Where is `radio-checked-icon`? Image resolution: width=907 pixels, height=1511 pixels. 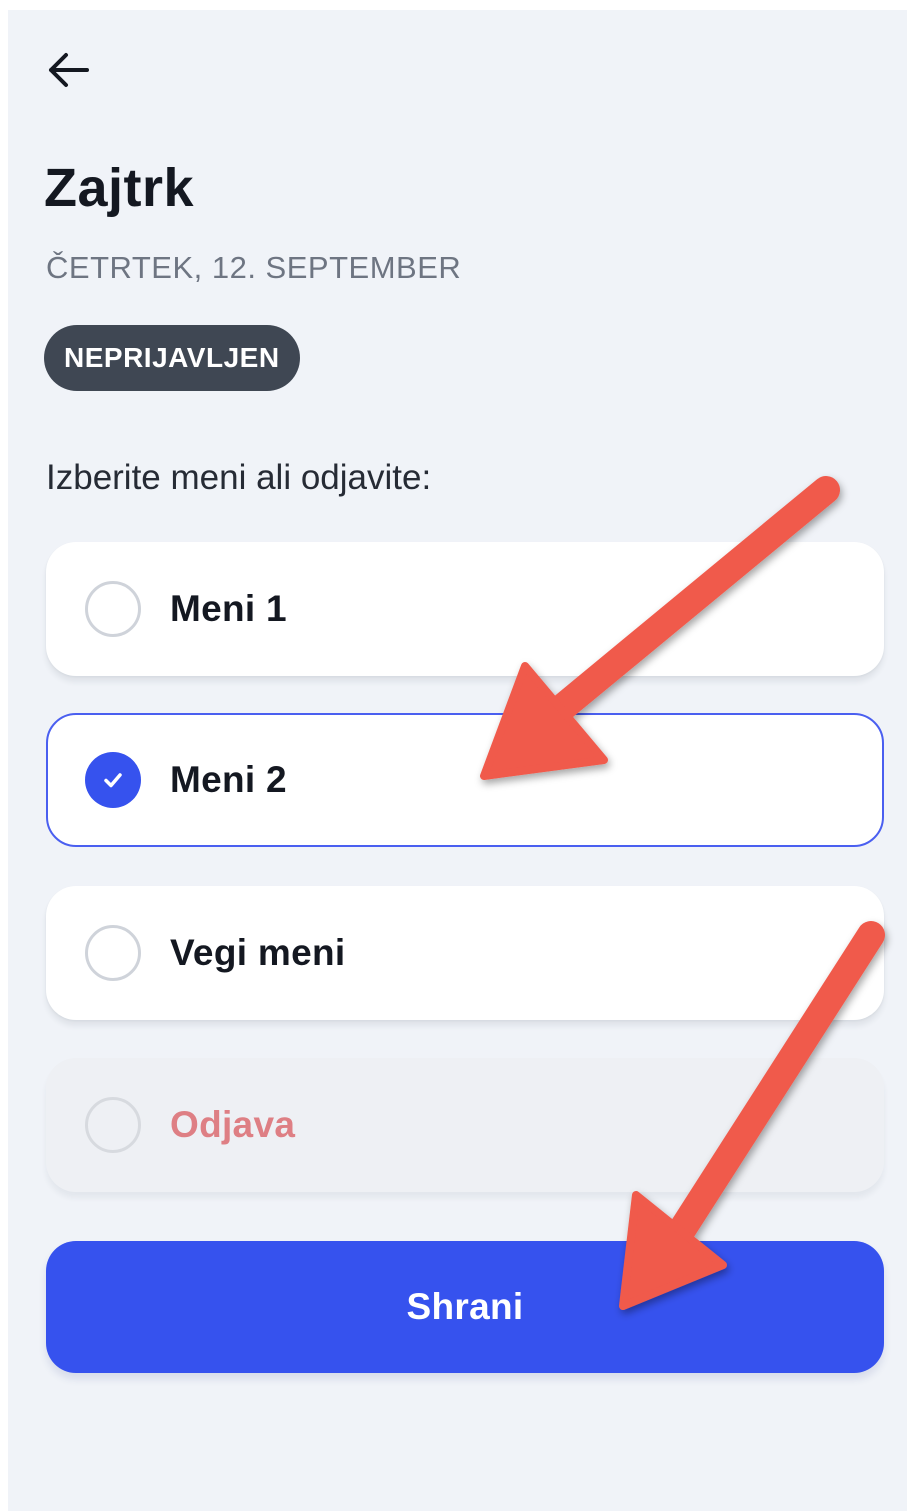
radio-checked-icon is located at coordinates (113, 780).